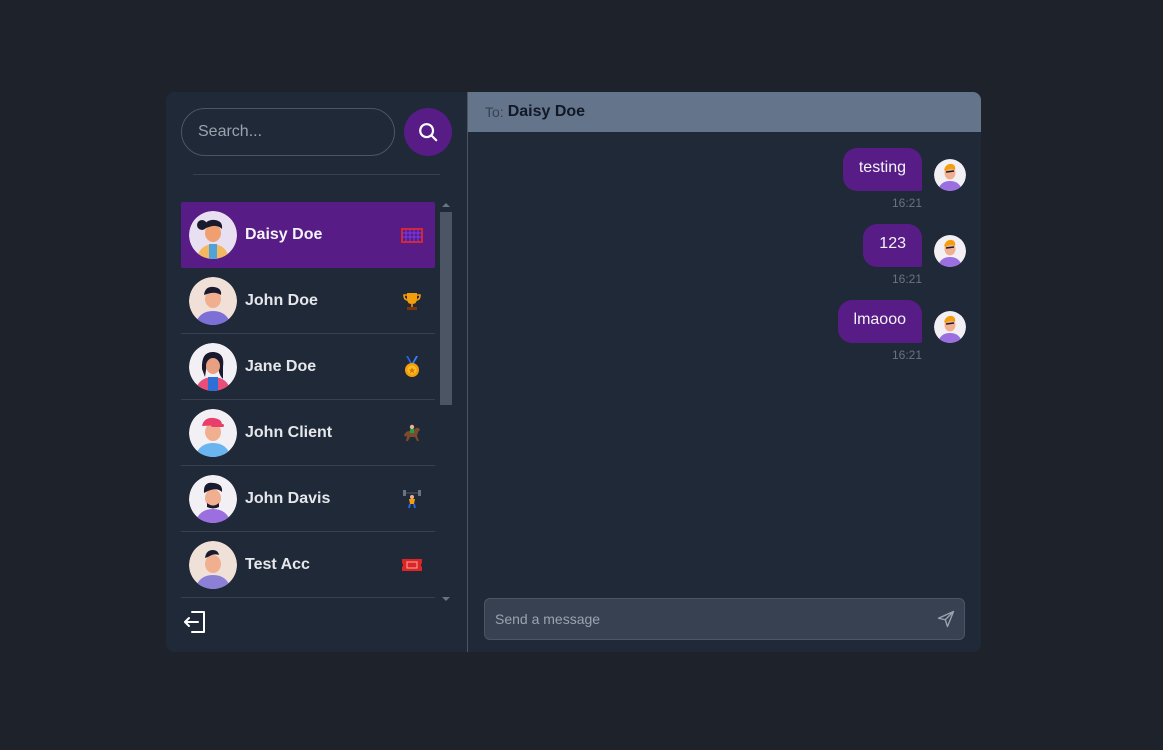 The width and height of the screenshot is (1163, 750). I want to click on scroll-down-arrow, so click(446, 599).